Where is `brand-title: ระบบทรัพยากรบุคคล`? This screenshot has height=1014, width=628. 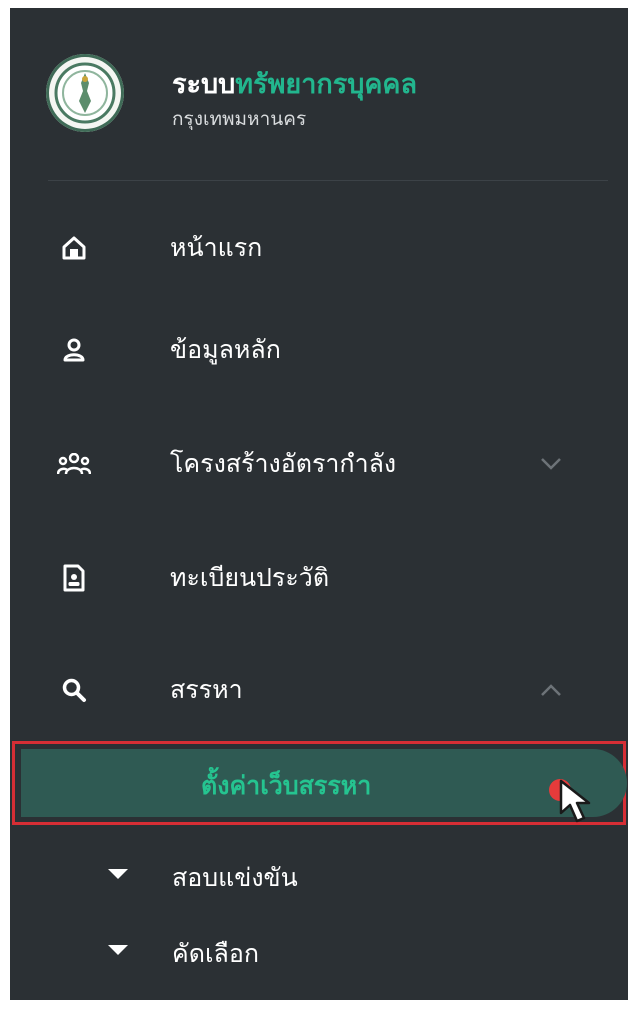 brand-title: ระบบทรัพยากรบุคคล is located at coordinates (392, 85).